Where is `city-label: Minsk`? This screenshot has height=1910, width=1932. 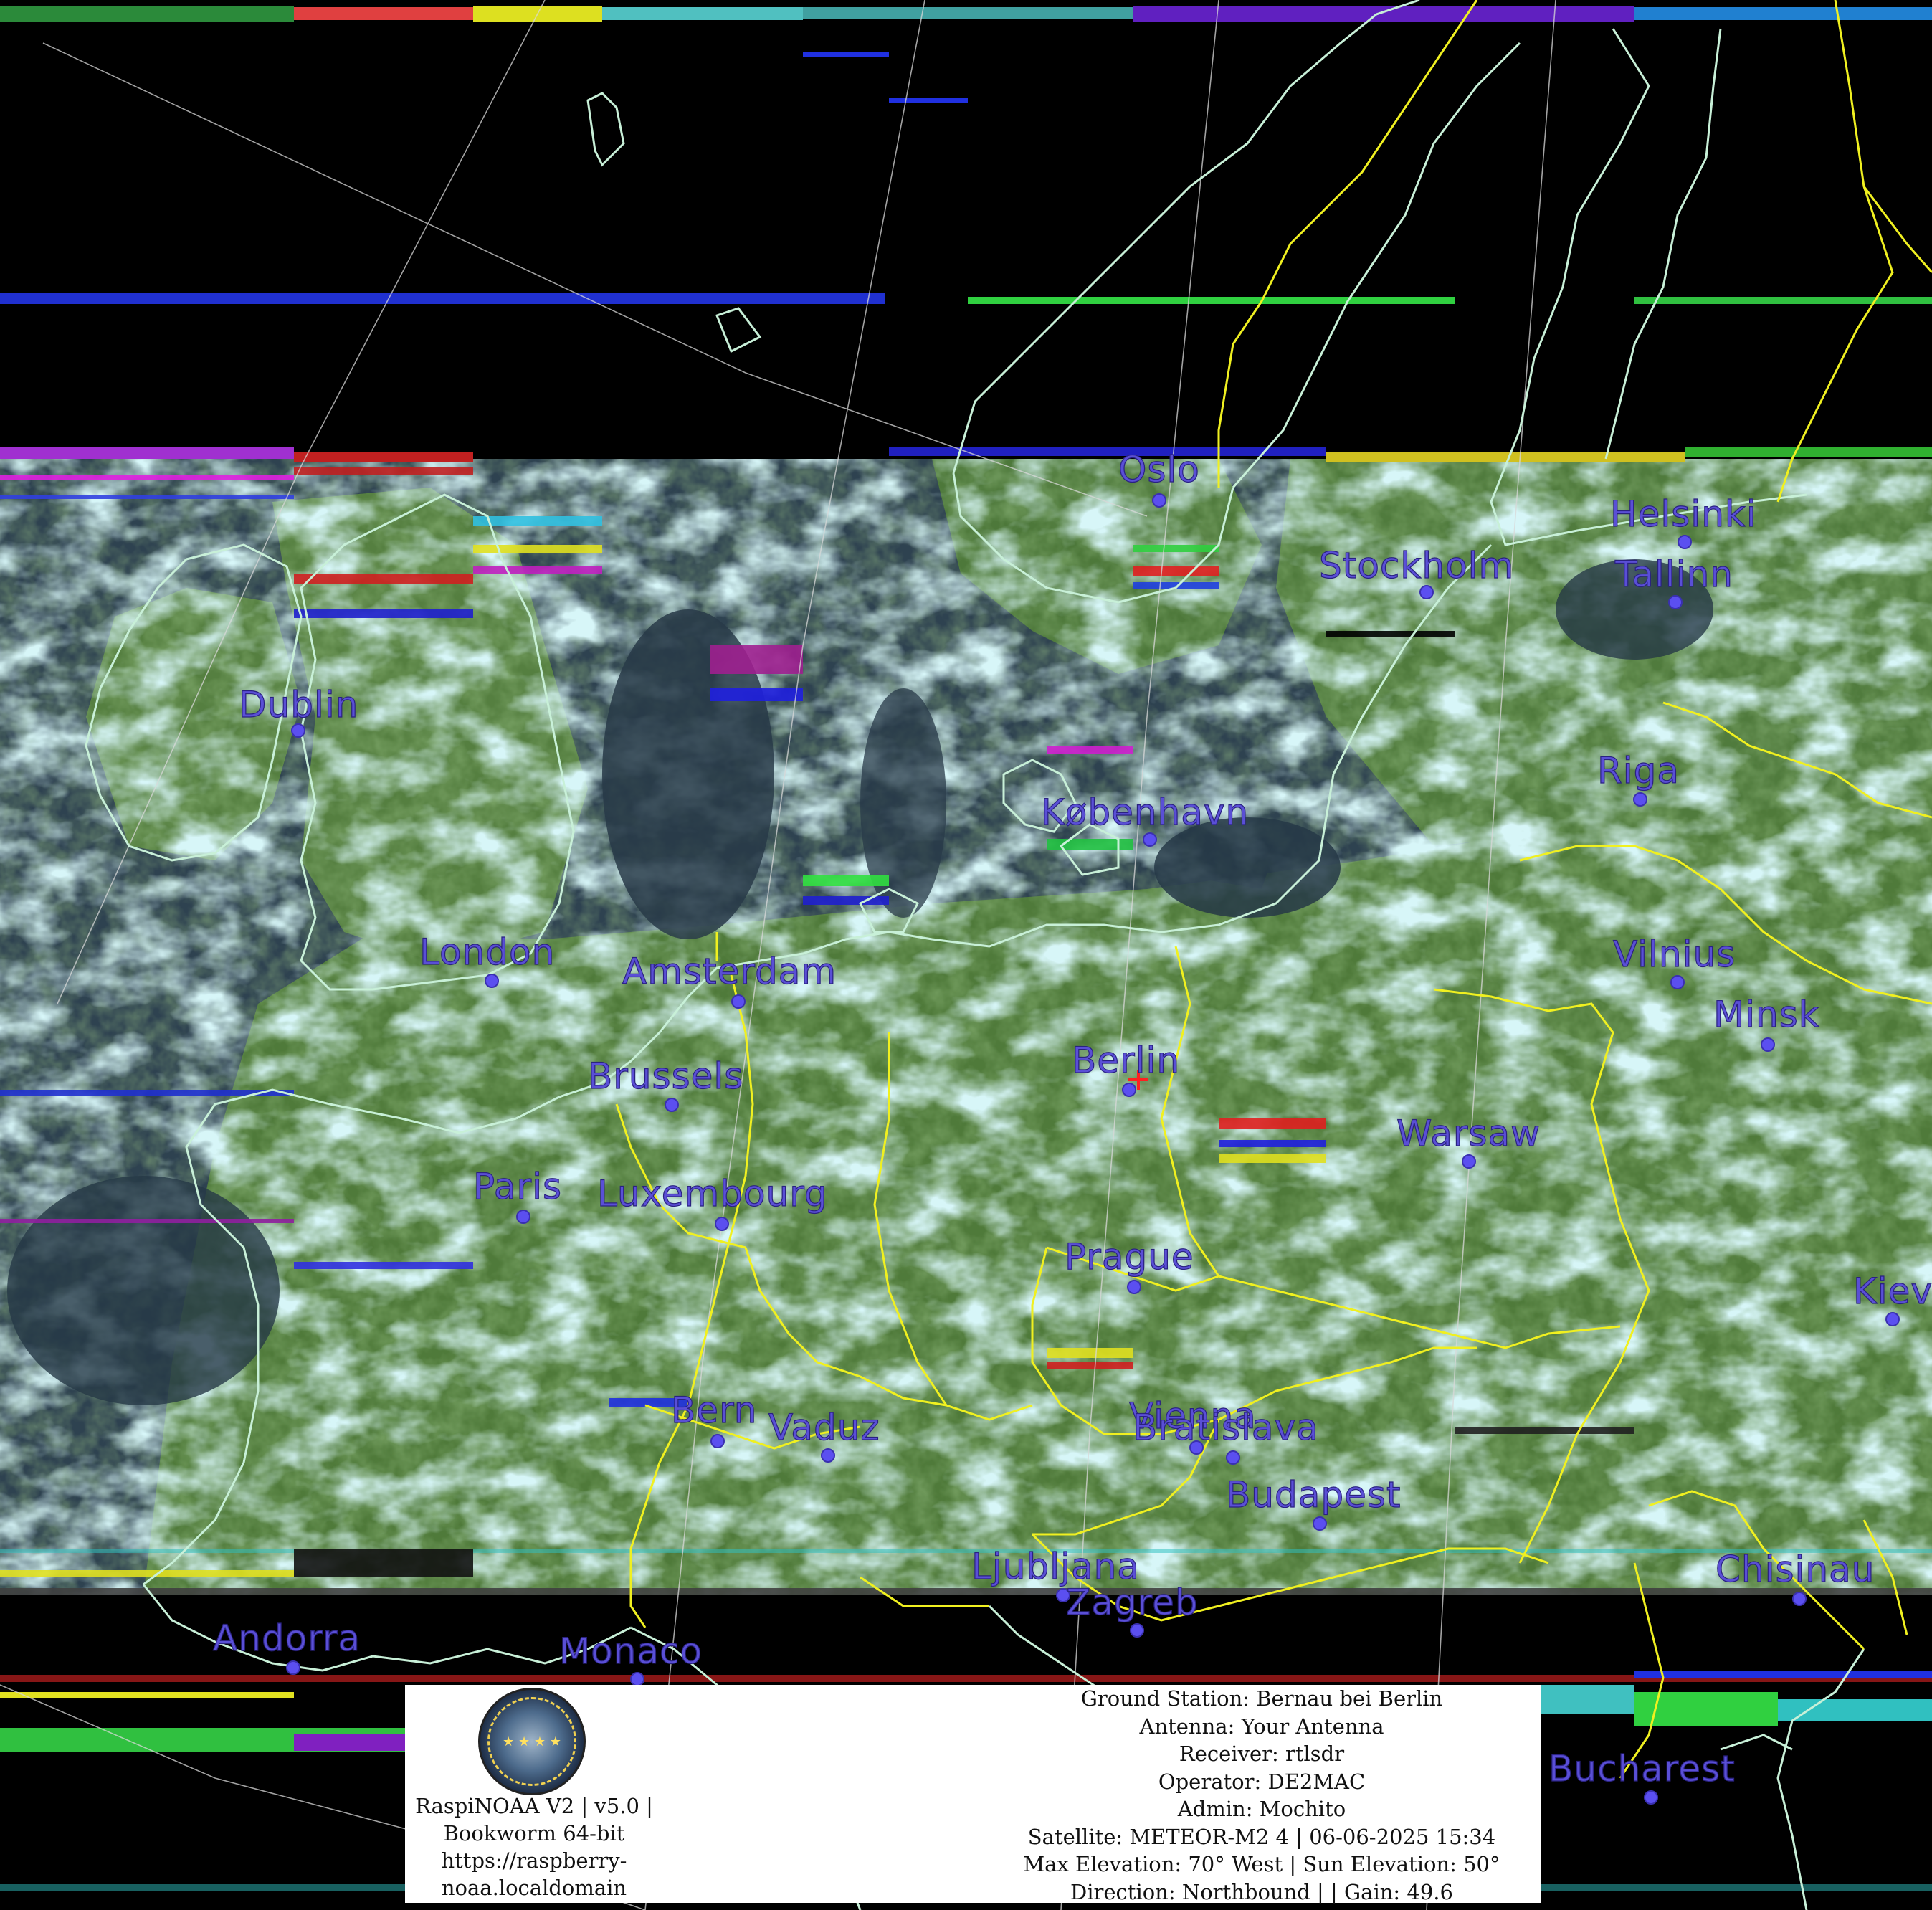
city-label: Minsk is located at coordinates (1766, 1014).